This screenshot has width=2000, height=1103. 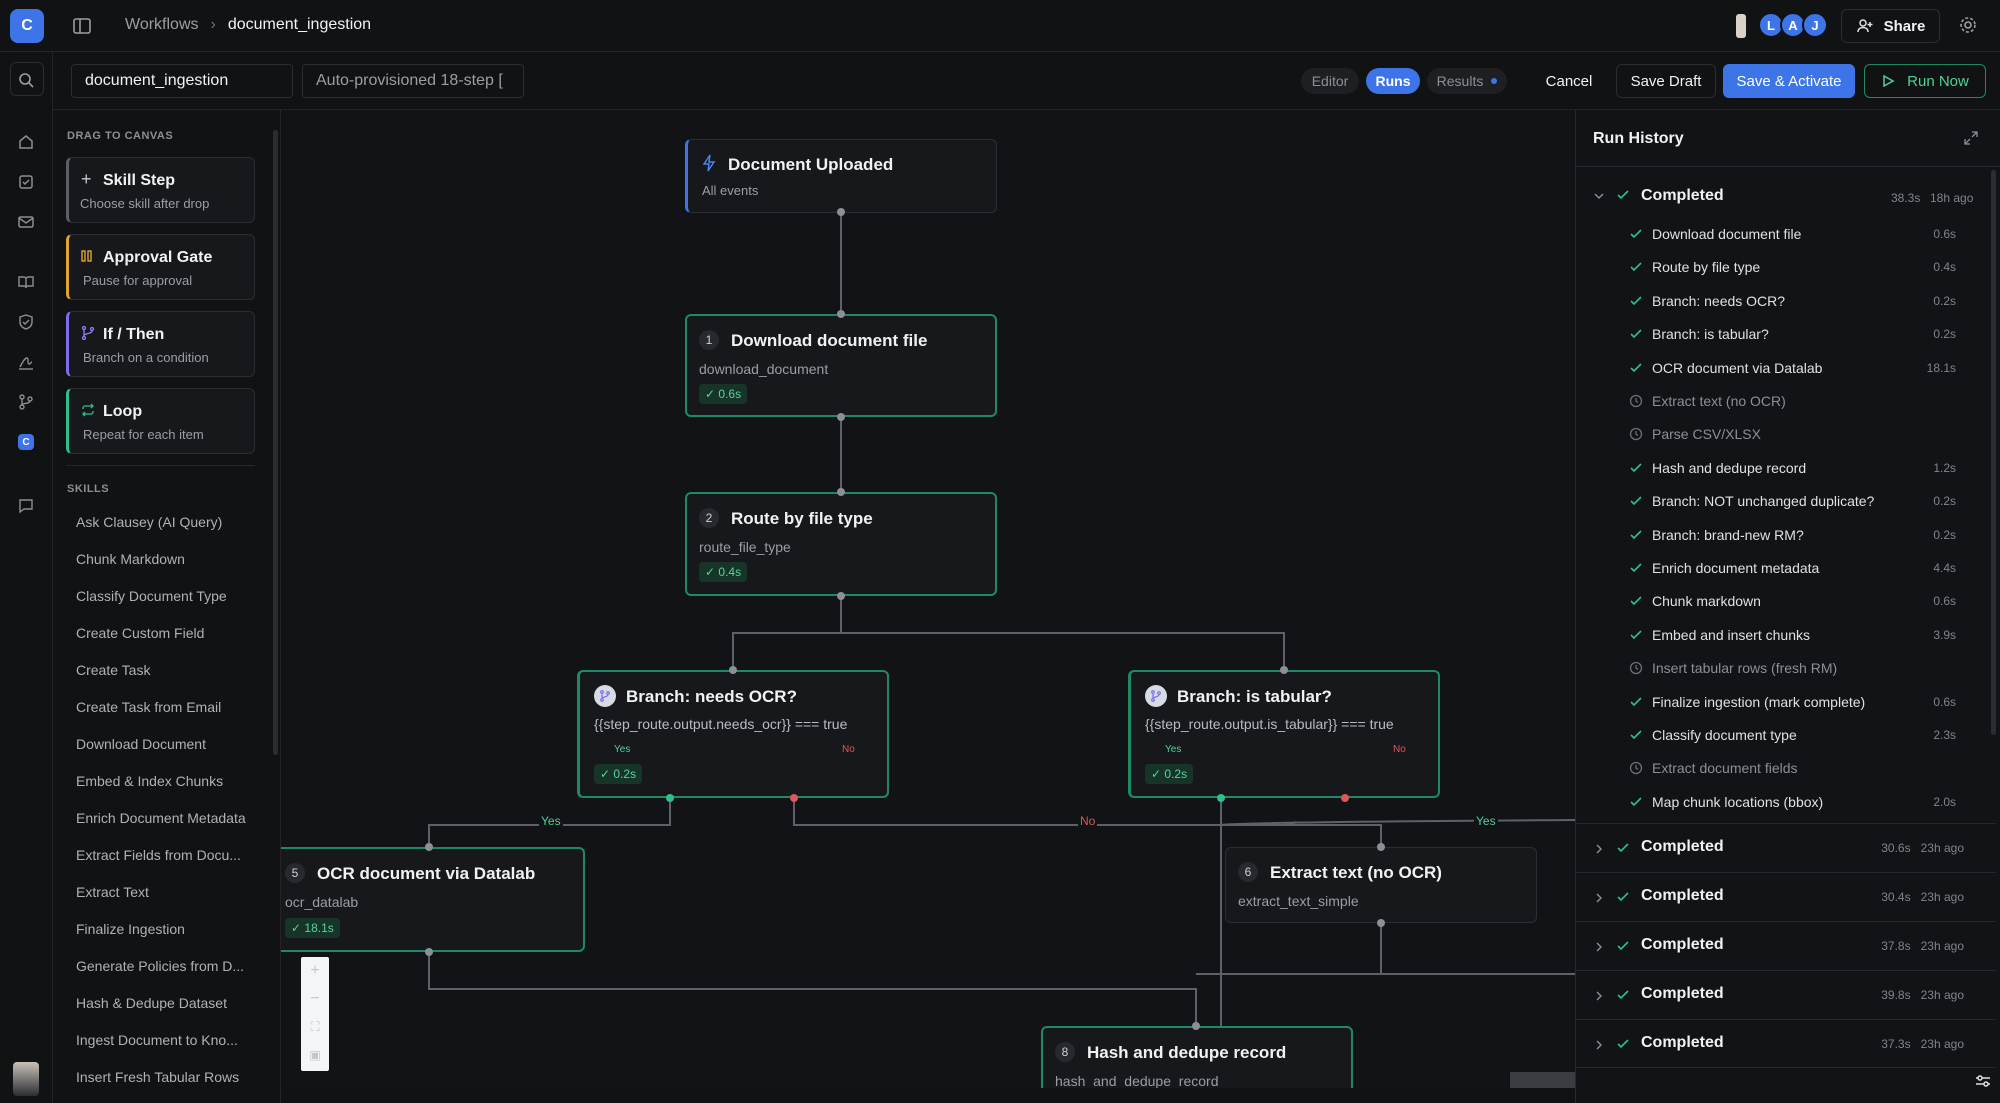 I want to click on run-now-label: Run Now, so click(x=1938, y=81).